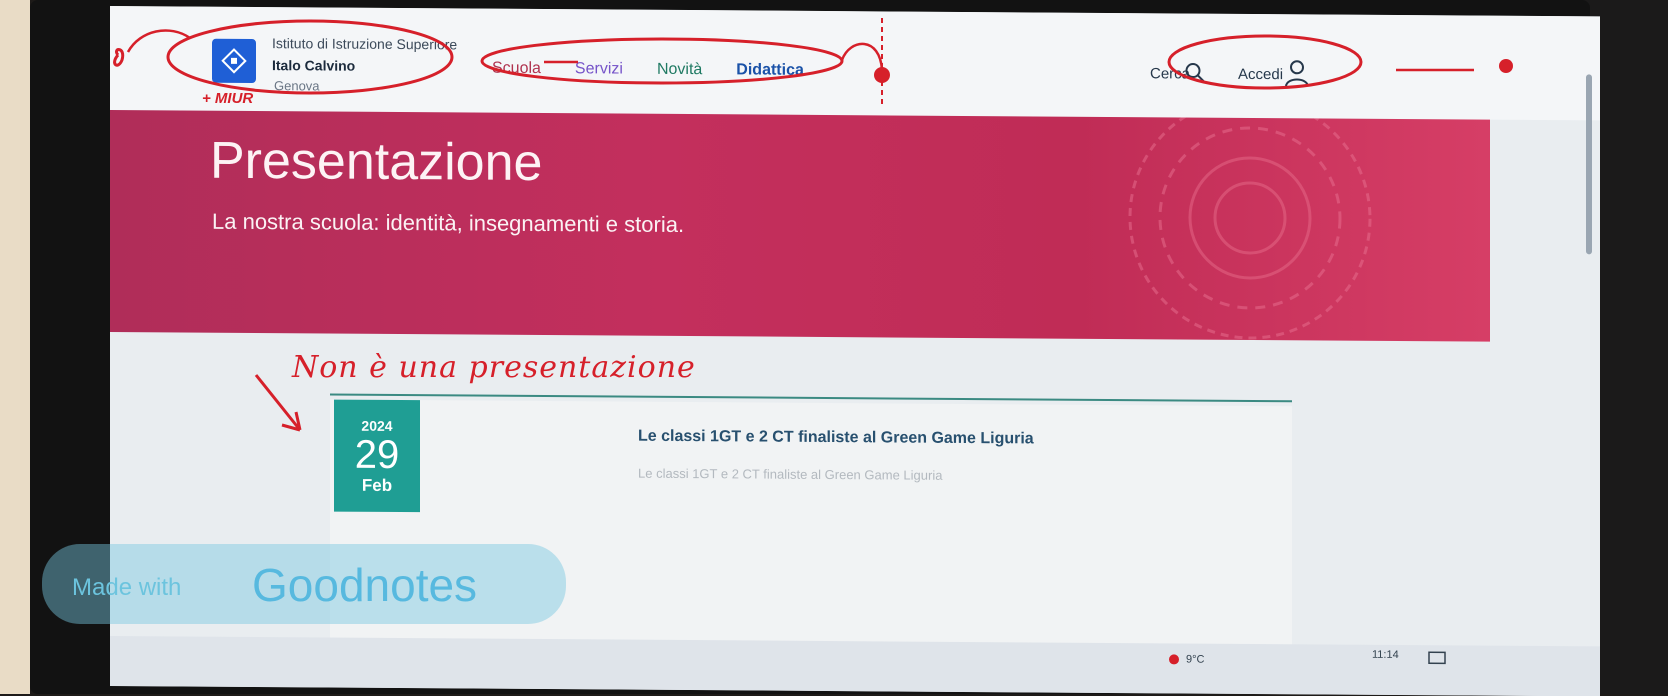 The width and height of the screenshot is (1668, 696). What do you see at coordinates (127, 587) in the screenshot?
I see `watermark-made-with: Made with` at bounding box center [127, 587].